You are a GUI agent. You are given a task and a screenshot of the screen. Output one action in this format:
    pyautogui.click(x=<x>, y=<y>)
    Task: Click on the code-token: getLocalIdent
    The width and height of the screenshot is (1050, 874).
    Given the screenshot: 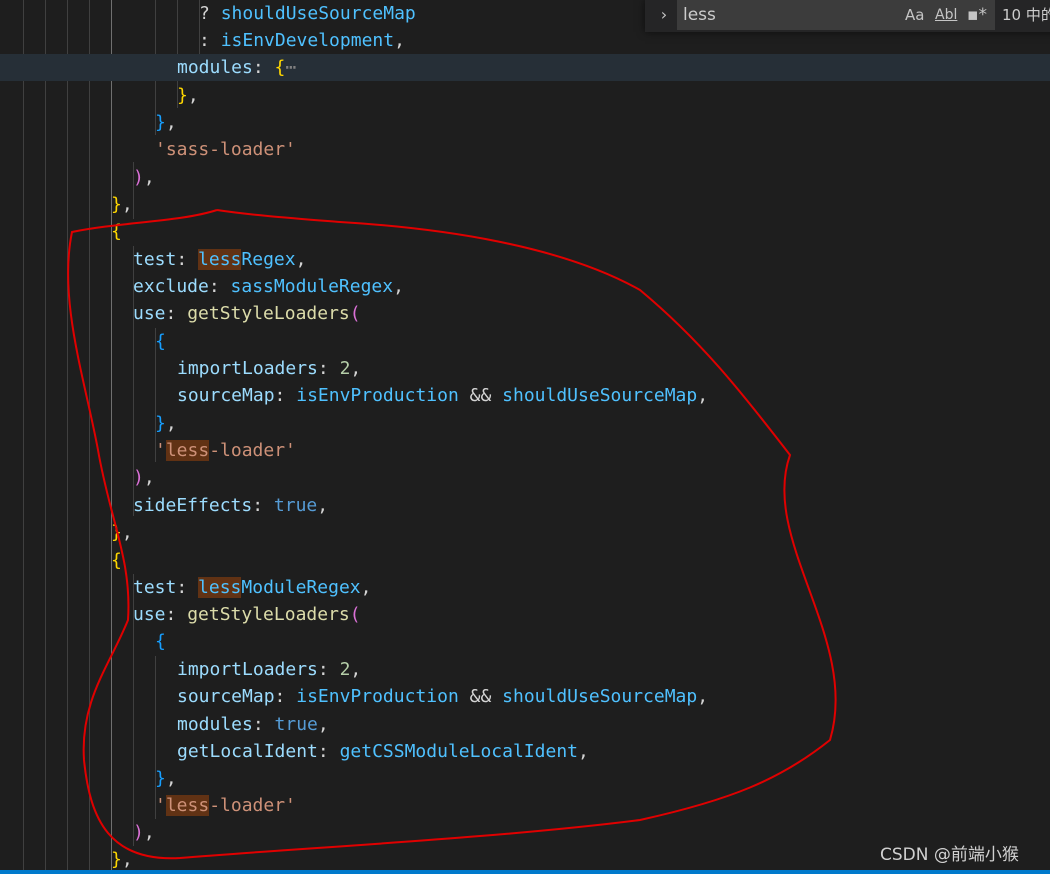 What is the action you would take?
    pyautogui.click(x=247, y=751)
    